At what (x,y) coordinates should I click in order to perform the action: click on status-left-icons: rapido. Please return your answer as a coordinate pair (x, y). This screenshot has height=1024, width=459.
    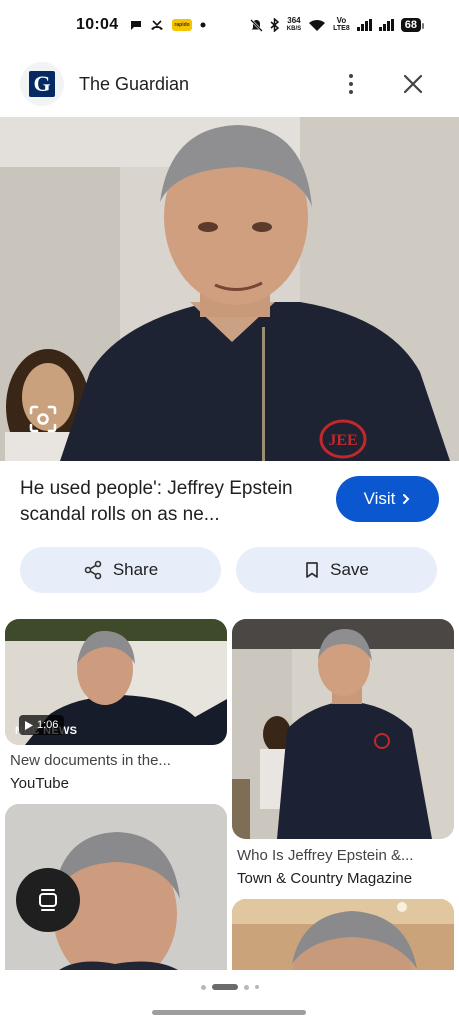
    Looking at the image, I should click on (168, 25).